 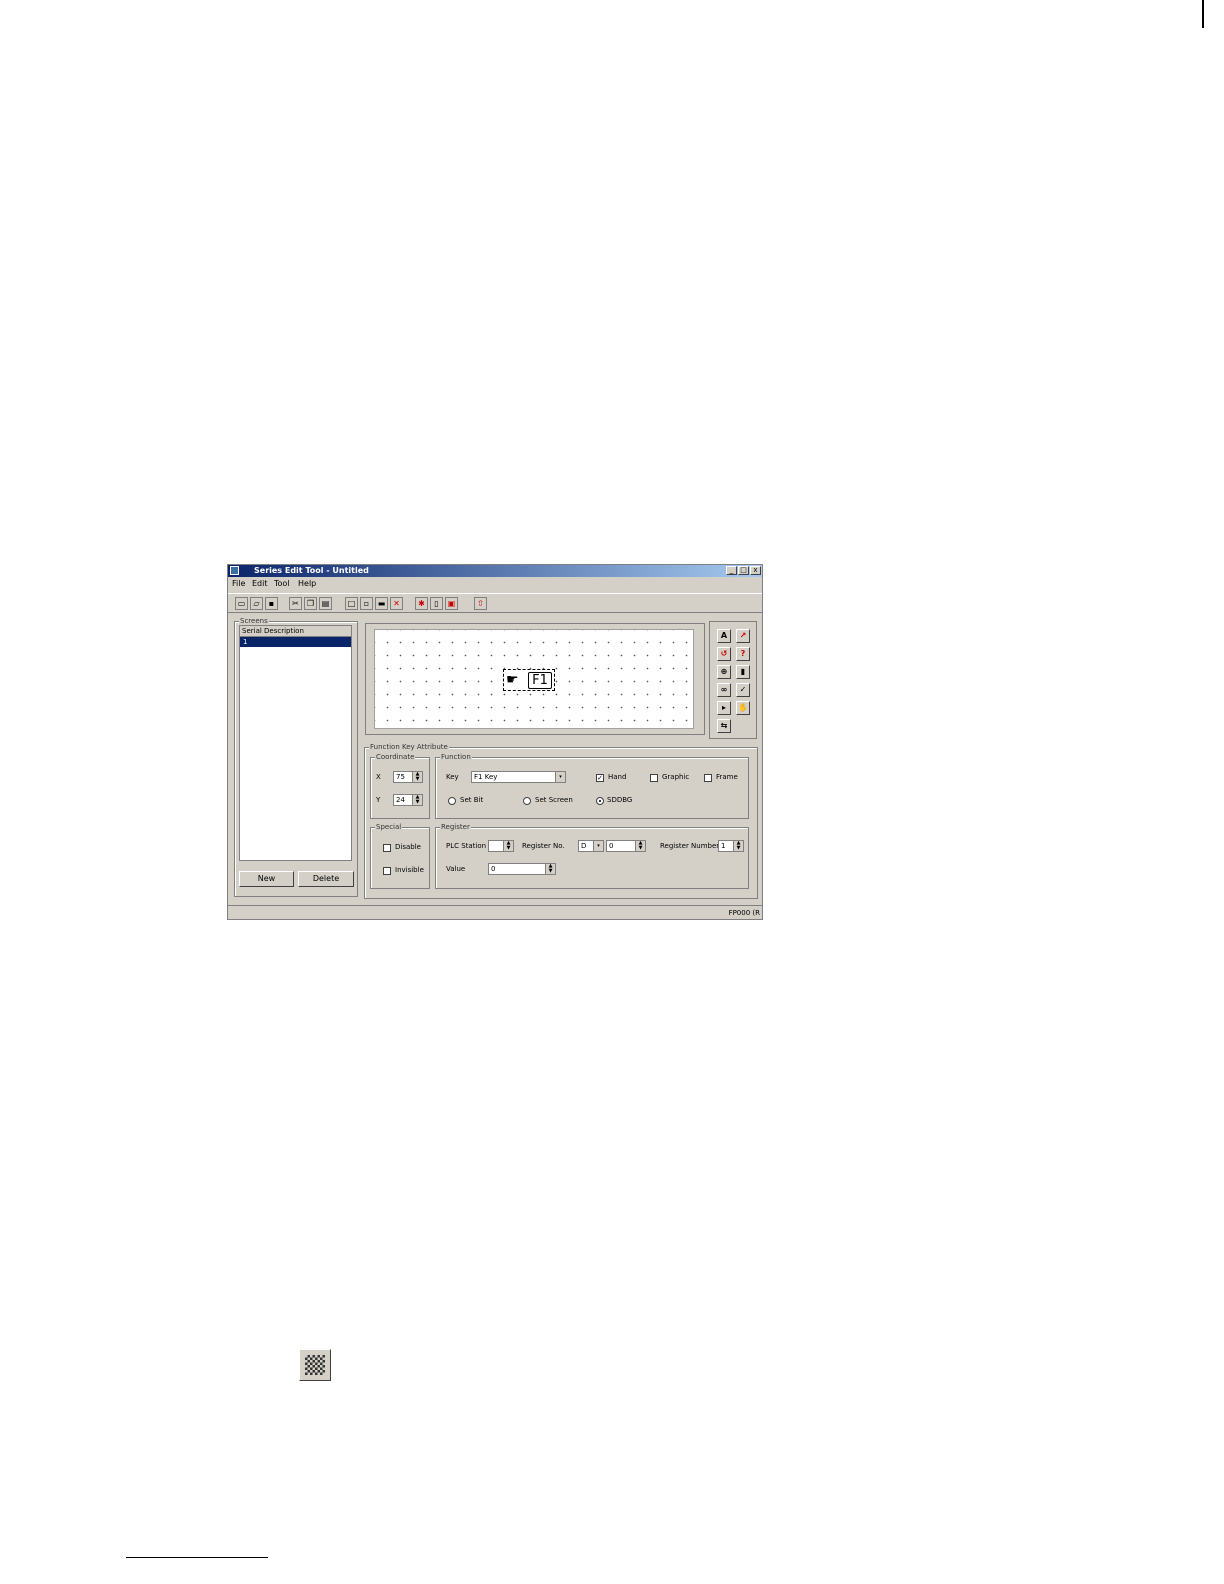 What do you see at coordinates (724, 636) in the screenshot?
I see `text-tool-icon: A` at bounding box center [724, 636].